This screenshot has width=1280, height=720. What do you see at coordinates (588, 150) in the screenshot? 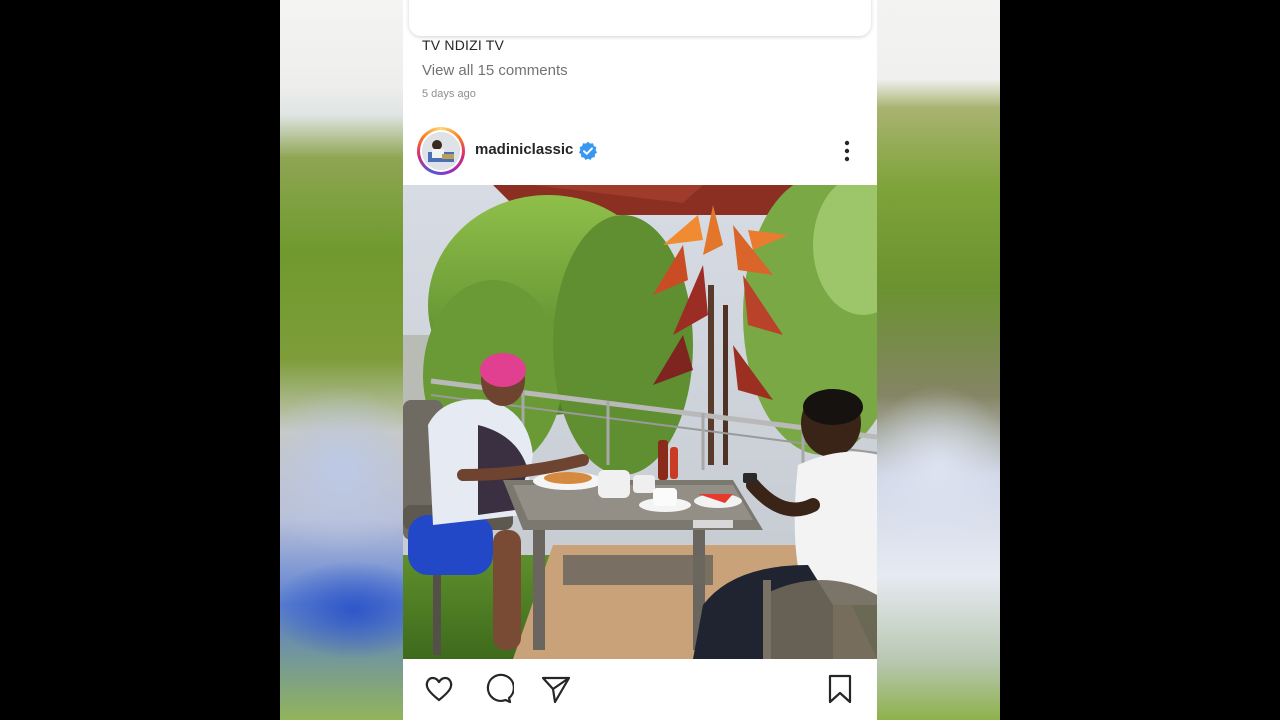
I see `verified-badge-icon` at bounding box center [588, 150].